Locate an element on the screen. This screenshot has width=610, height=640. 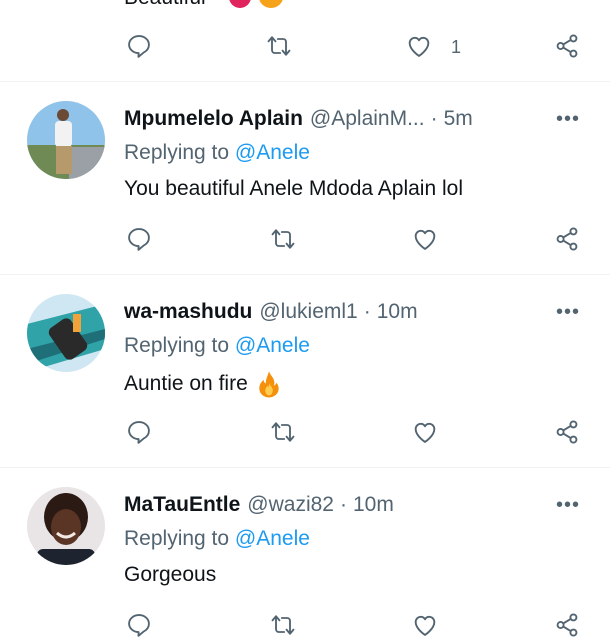
tweet-text-cut: Beautiful is located at coordinates (165, 5).